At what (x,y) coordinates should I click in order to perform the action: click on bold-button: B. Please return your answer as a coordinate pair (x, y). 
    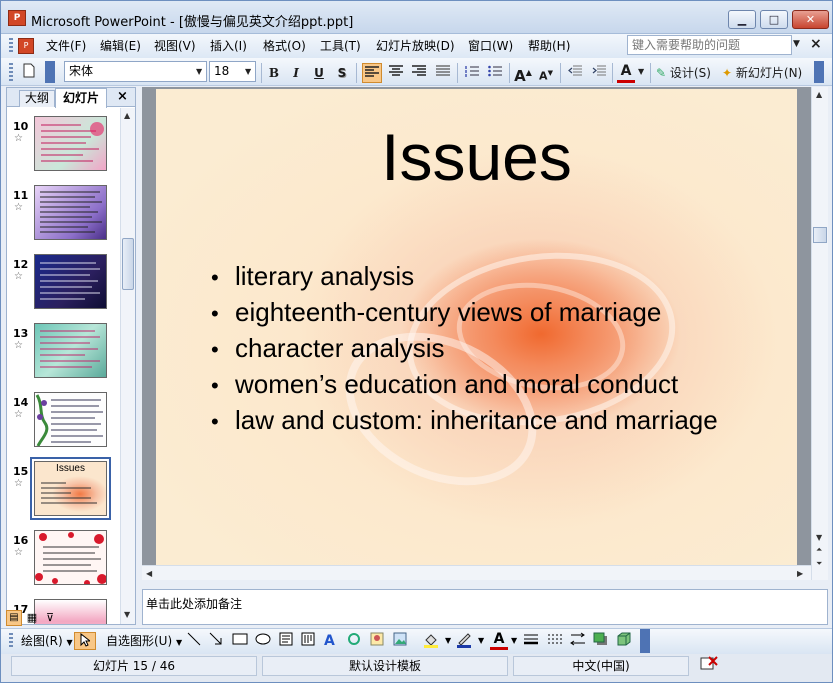
    Looking at the image, I should click on (274, 73).